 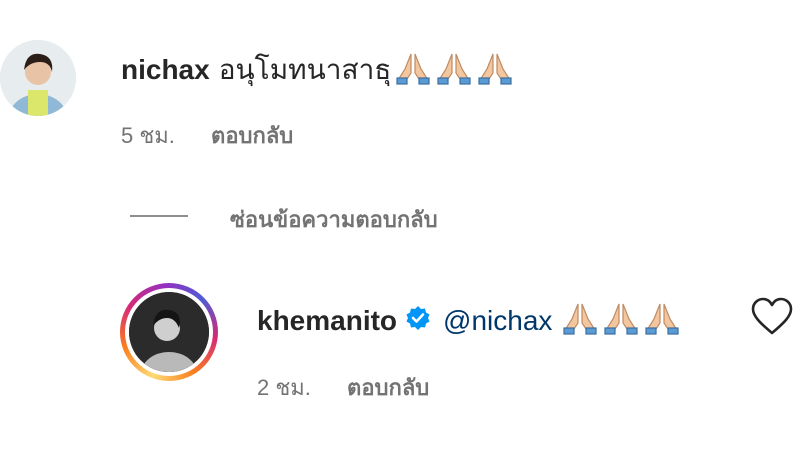 What do you see at coordinates (327, 321) in the screenshot?
I see `comment-username: khemanito` at bounding box center [327, 321].